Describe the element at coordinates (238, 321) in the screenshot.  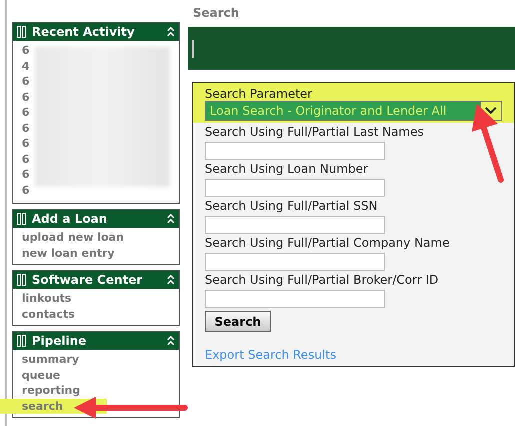
I see `search-button: Search` at that location.